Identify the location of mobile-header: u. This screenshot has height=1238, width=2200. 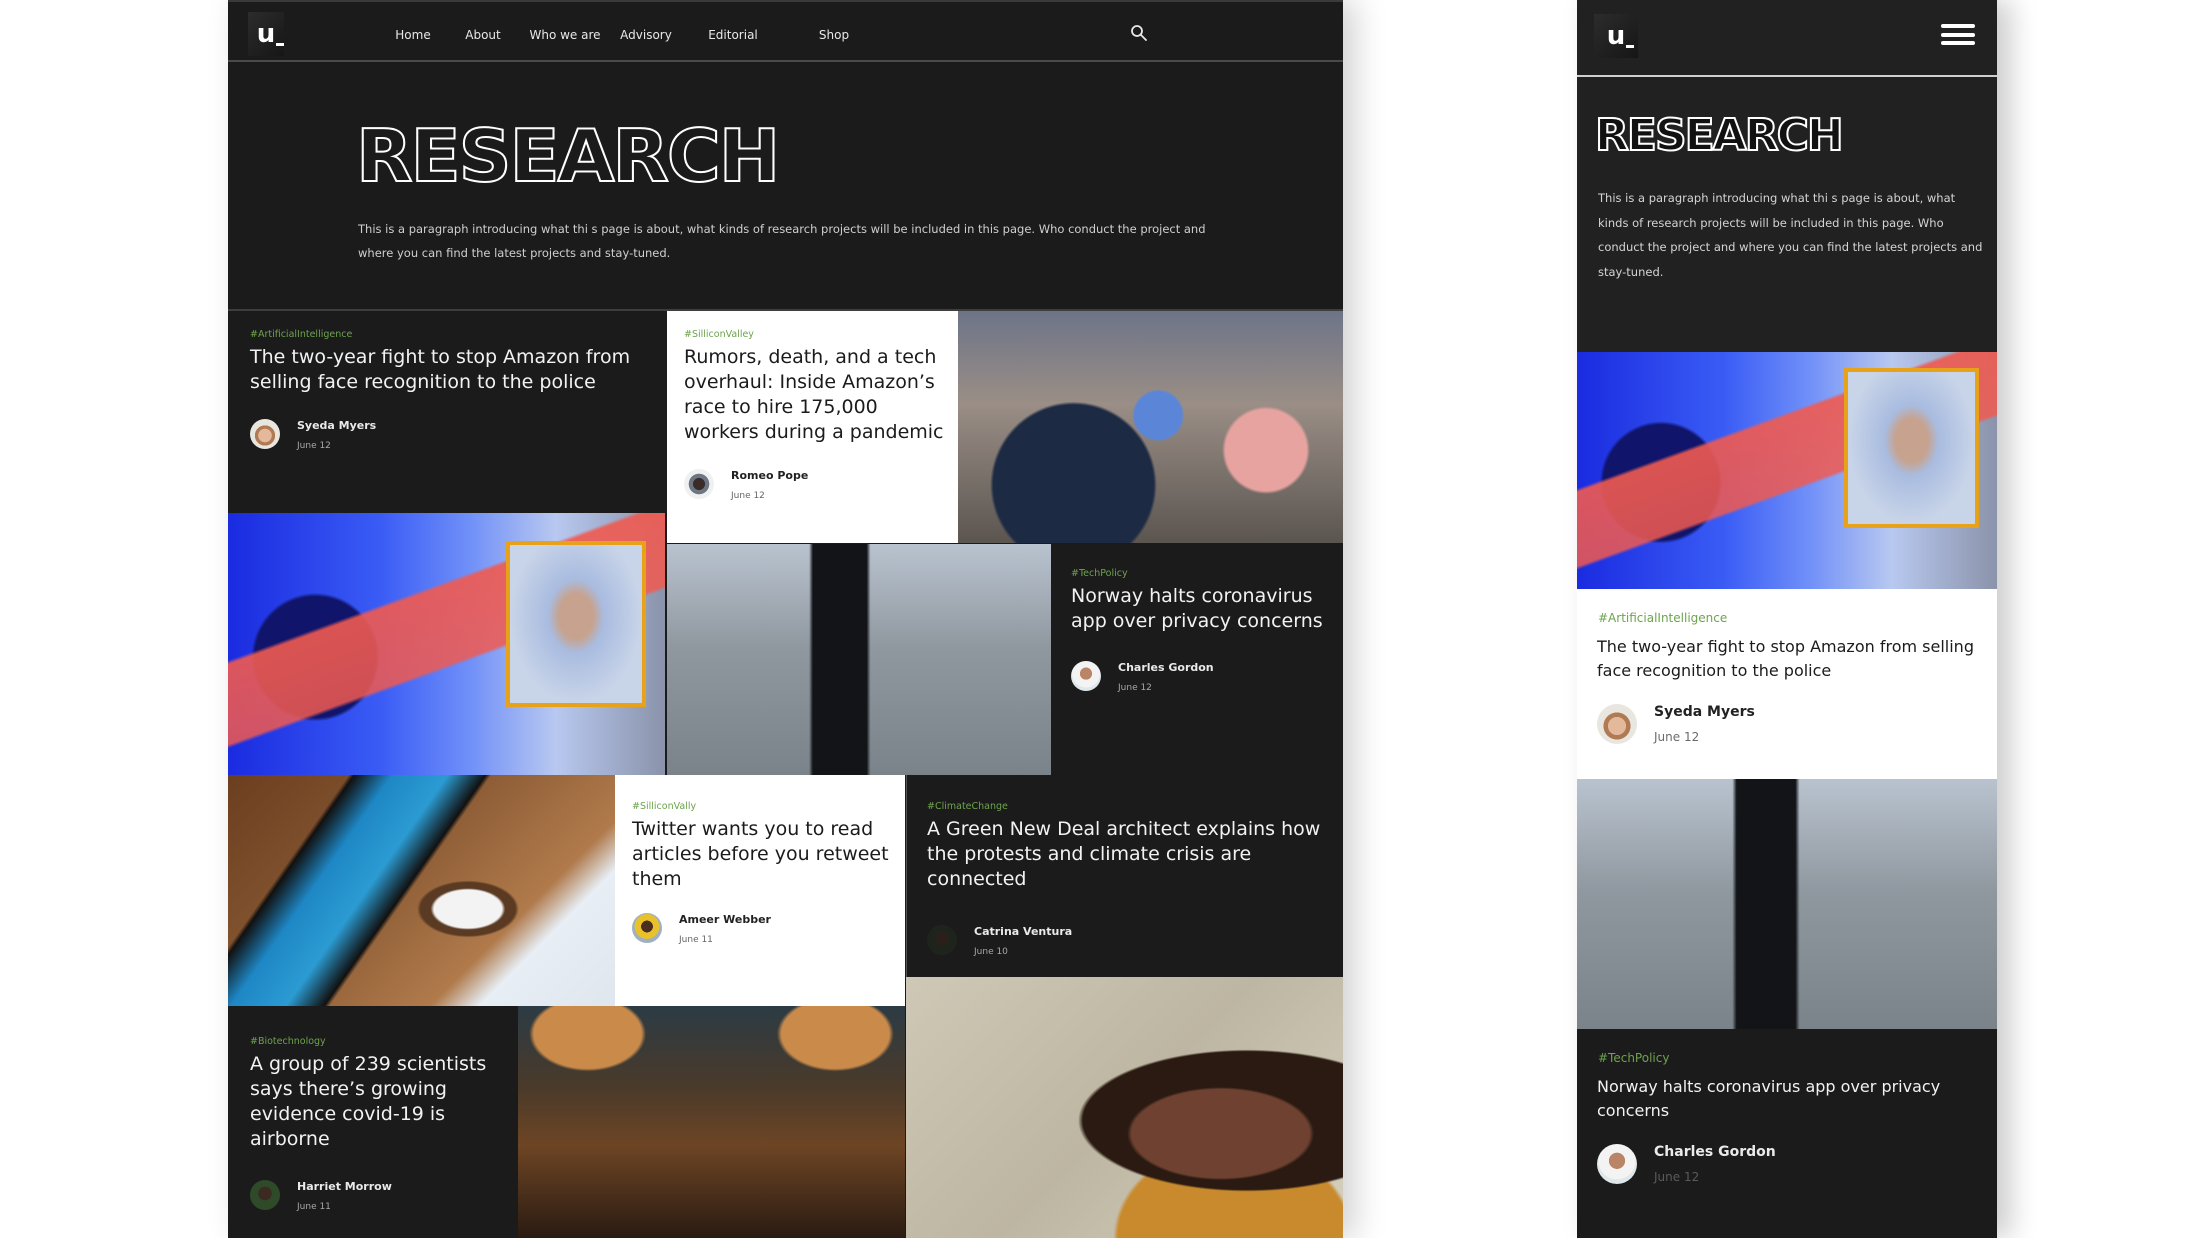
(1787, 38).